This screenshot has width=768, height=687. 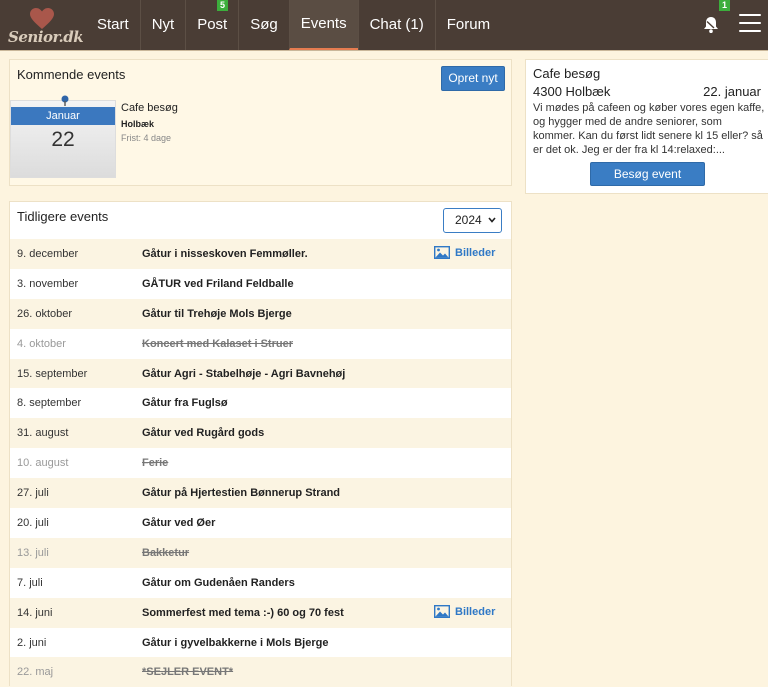 I want to click on event-name: Gåtur fra Fuglsø, so click(x=185, y=403).